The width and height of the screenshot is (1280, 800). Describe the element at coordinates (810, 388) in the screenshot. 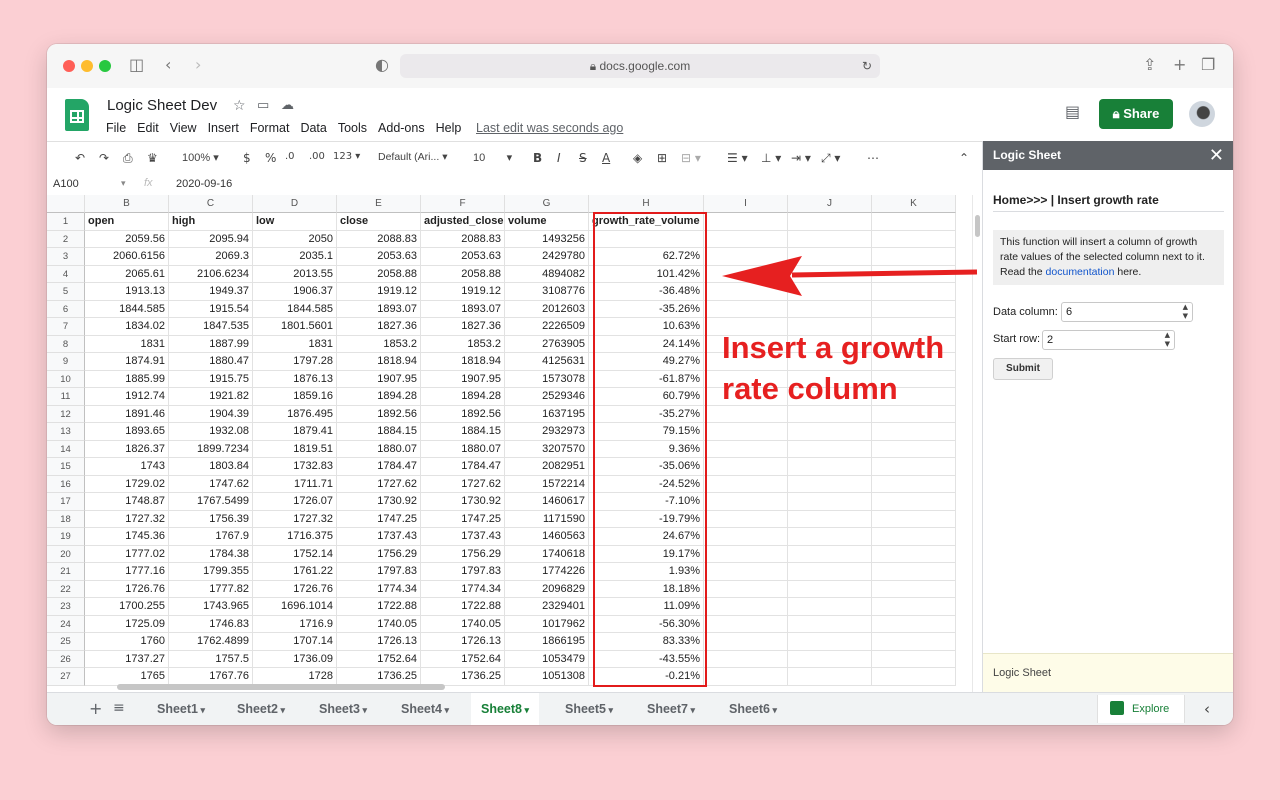

I see `annotation-line-2: rate column` at that location.